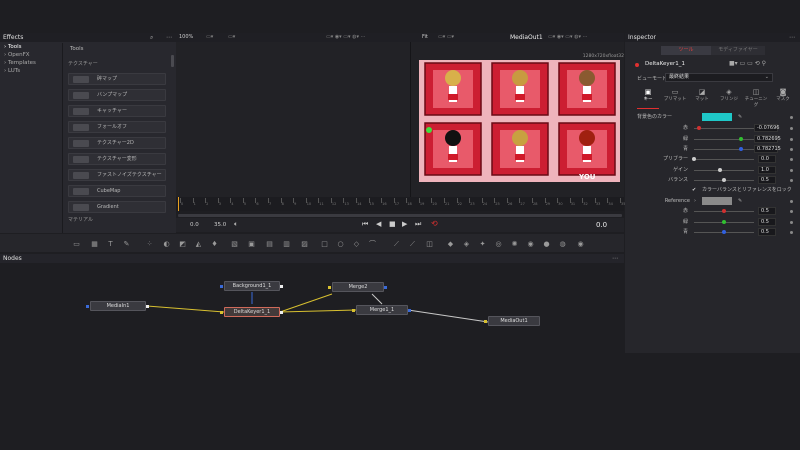 The height and width of the screenshot is (450, 800). What do you see at coordinates (562, 244) in the screenshot?
I see `tool-texture-icon: ◍` at bounding box center [562, 244].